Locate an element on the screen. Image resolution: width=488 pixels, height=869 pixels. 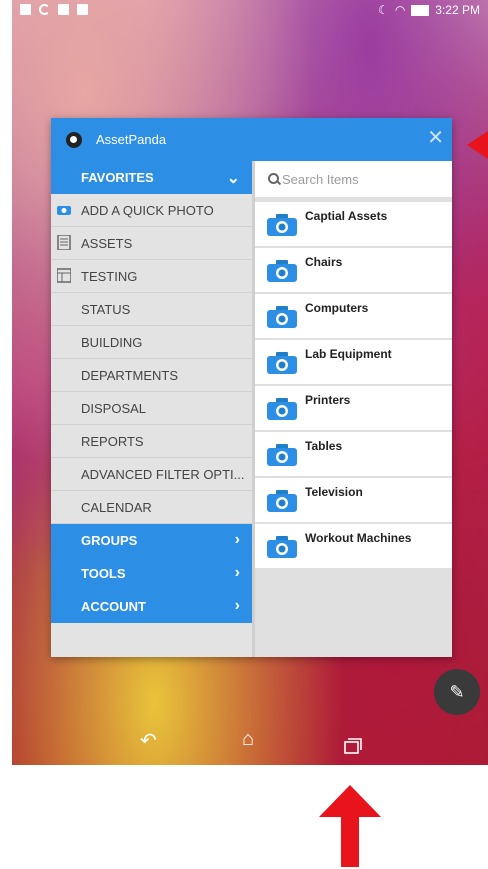
menu-tools: TOOLS › is located at coordinates (151, 573).